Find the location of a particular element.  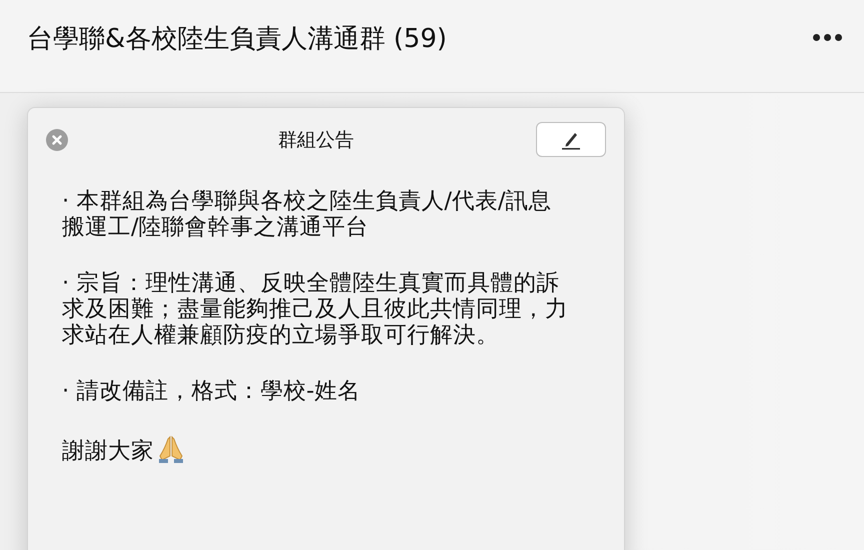

close-icon is located at coordinates (57, 139).